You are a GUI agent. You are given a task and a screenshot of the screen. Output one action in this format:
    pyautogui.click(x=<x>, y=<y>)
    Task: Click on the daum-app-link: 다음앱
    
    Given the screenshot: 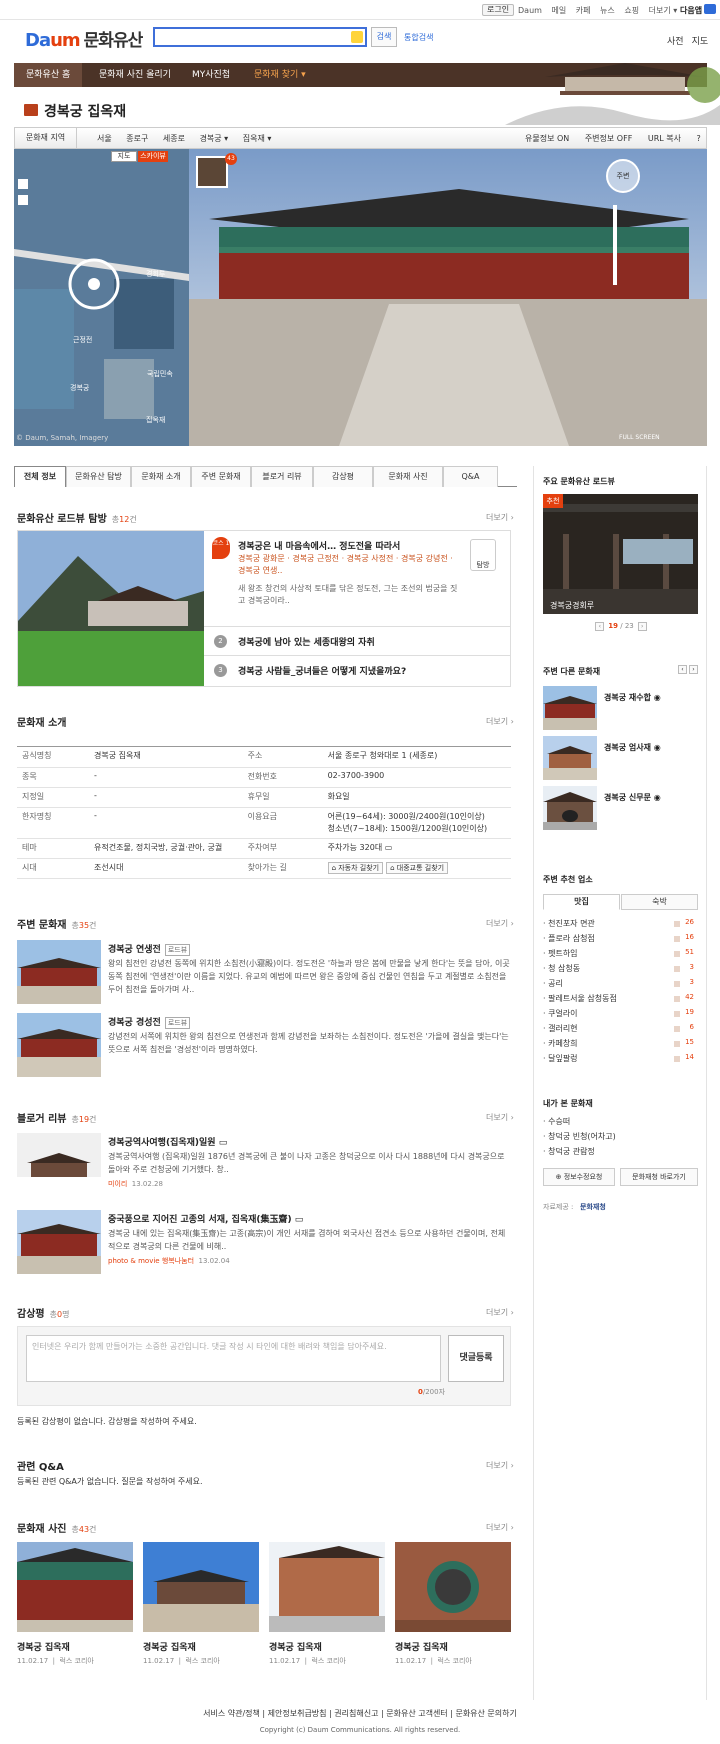 What is the action you would take?
    pyautogui.click(x=698, y=10)
    